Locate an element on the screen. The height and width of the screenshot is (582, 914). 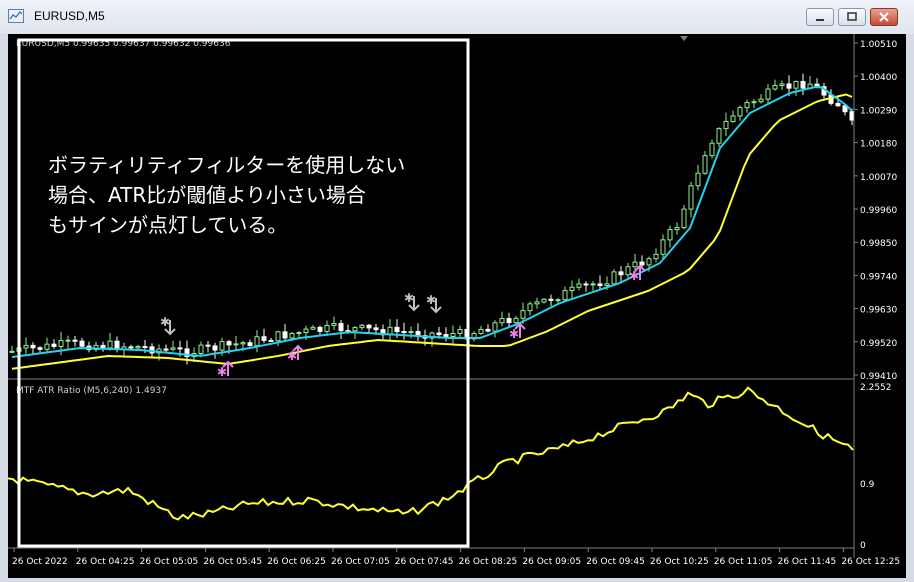
price-tick-label: 1.00400 is located at coordinates (878, 78).